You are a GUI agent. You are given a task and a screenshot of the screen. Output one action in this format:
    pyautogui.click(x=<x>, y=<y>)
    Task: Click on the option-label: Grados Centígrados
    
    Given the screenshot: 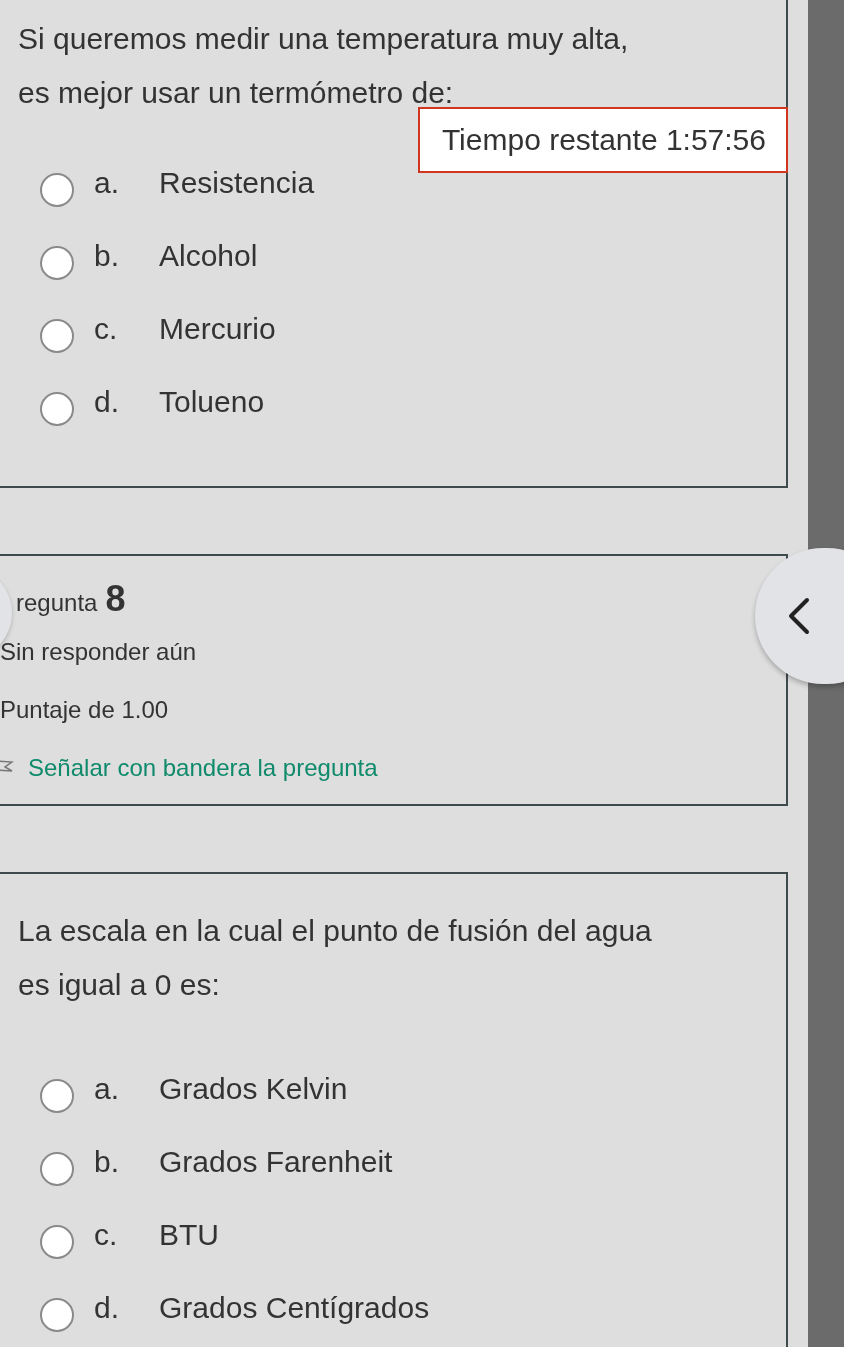 What is the action you would take?
    pyautogui.click(x=294, y=1307)
    